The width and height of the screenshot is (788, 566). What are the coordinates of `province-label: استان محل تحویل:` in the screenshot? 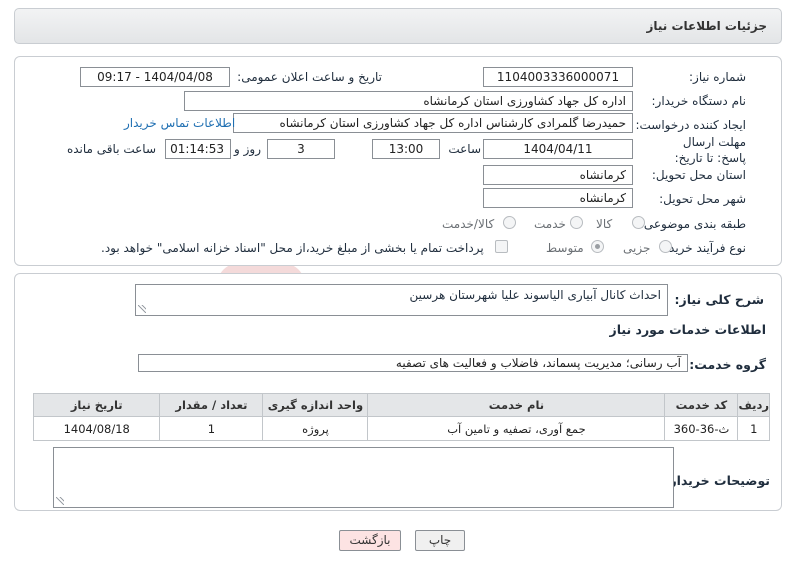 It's located at (698, 175).